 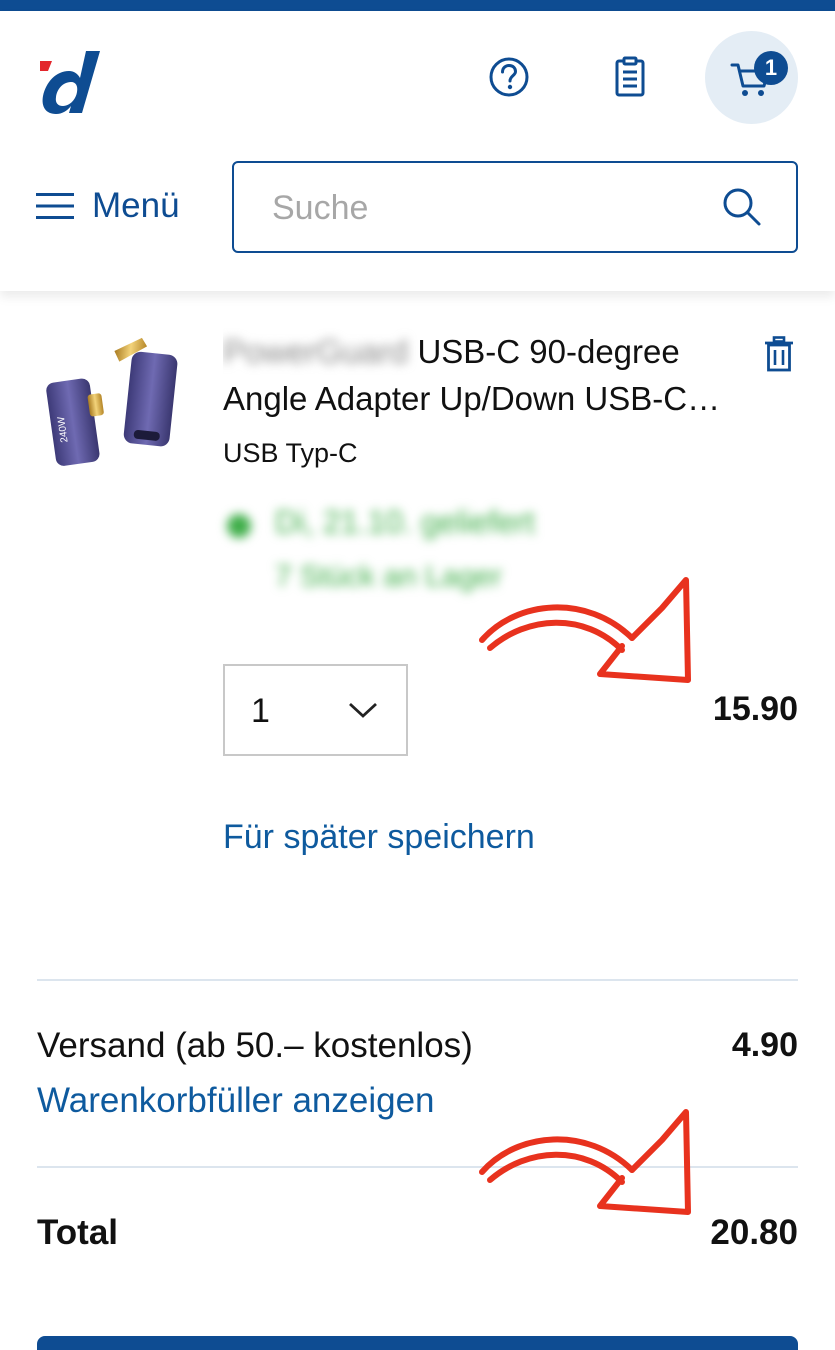 I want to click on menu-label: Menü, so click(x=136, y=205).